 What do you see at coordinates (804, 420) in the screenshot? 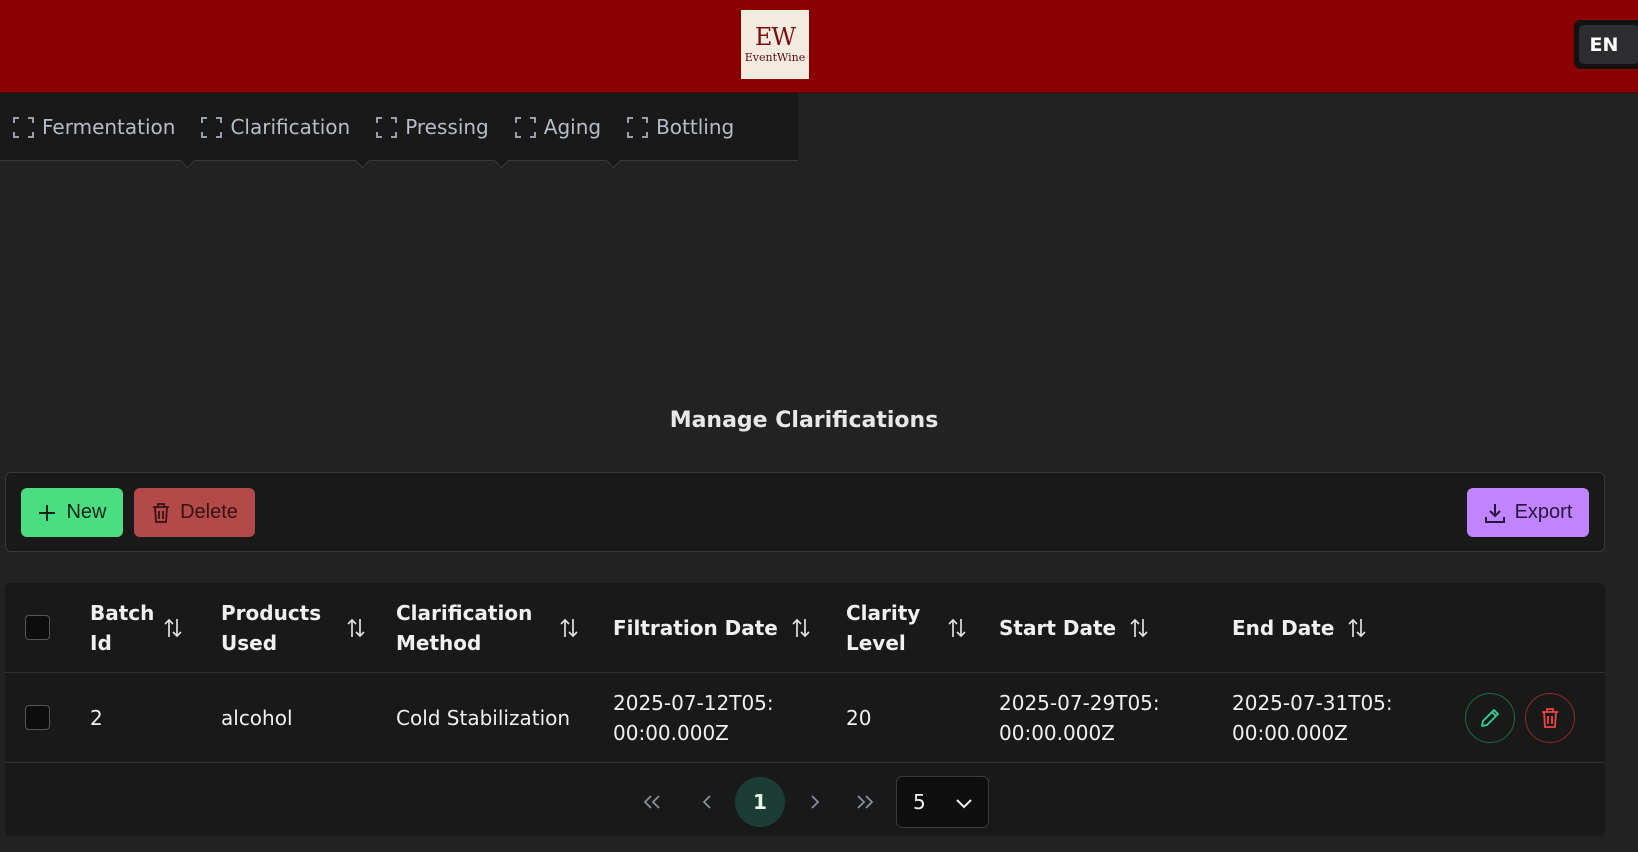
I see `page-title: Manage Clarifications` at bounding box center [804, 420].